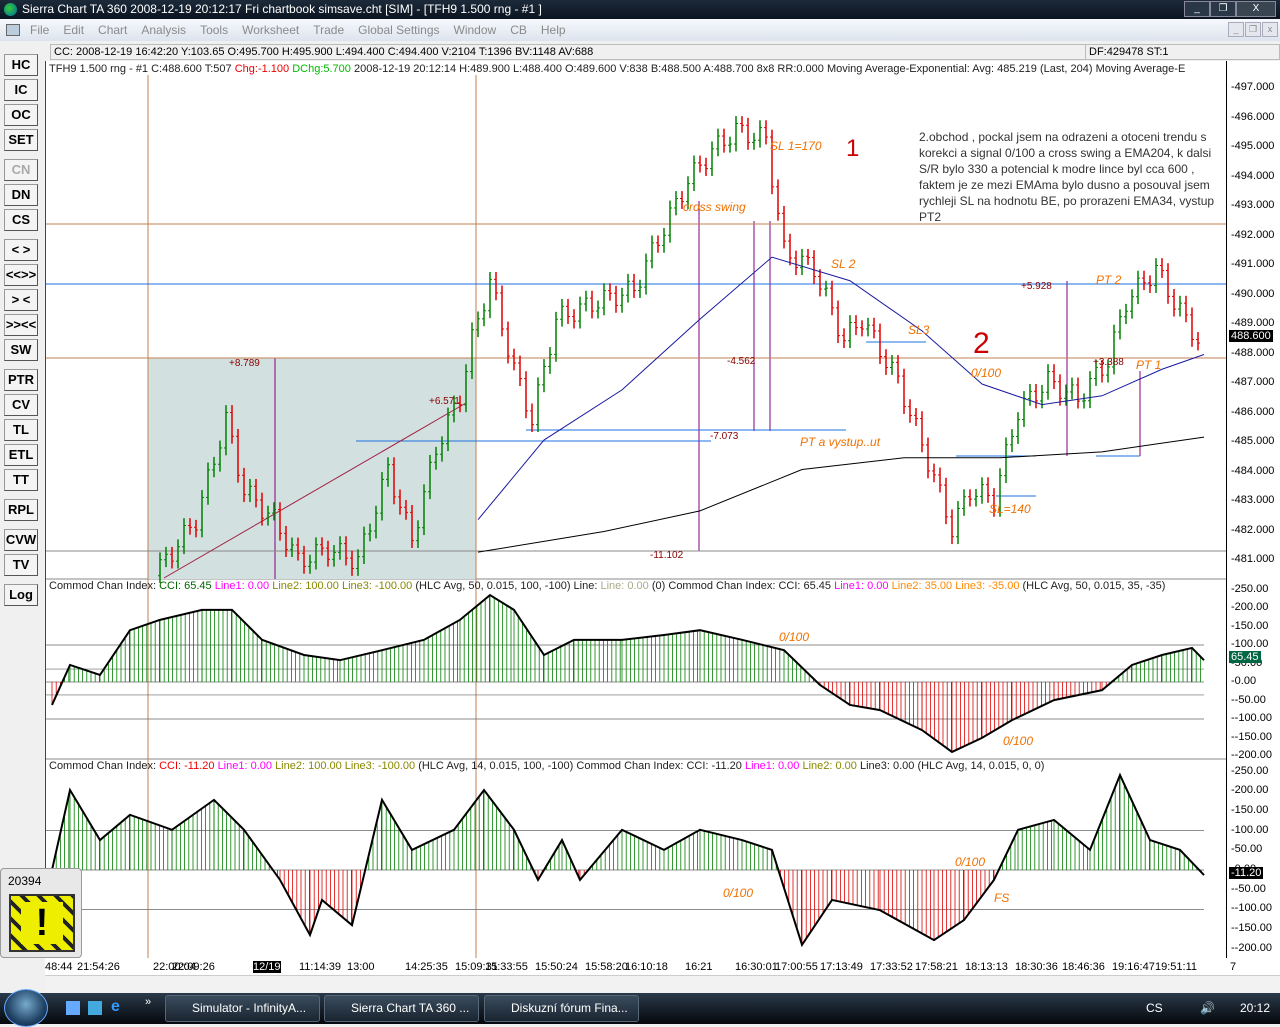  What do you see at coordinates (624, 586) in the screenshot?
I see `line-value: Line: 0.00` at bounding box center [624, 586].